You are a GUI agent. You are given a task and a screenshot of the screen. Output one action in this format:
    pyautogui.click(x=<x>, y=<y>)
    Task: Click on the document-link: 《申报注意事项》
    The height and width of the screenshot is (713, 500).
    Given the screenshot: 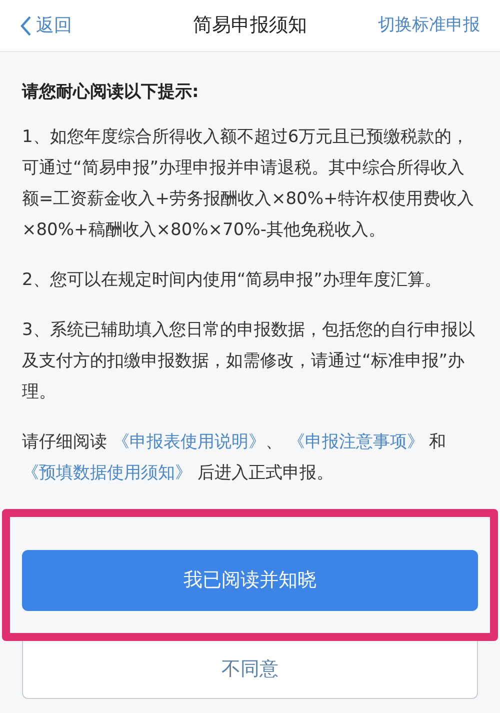 What is the action you would take?
    pyautogui.click(x=356, y=442)
    